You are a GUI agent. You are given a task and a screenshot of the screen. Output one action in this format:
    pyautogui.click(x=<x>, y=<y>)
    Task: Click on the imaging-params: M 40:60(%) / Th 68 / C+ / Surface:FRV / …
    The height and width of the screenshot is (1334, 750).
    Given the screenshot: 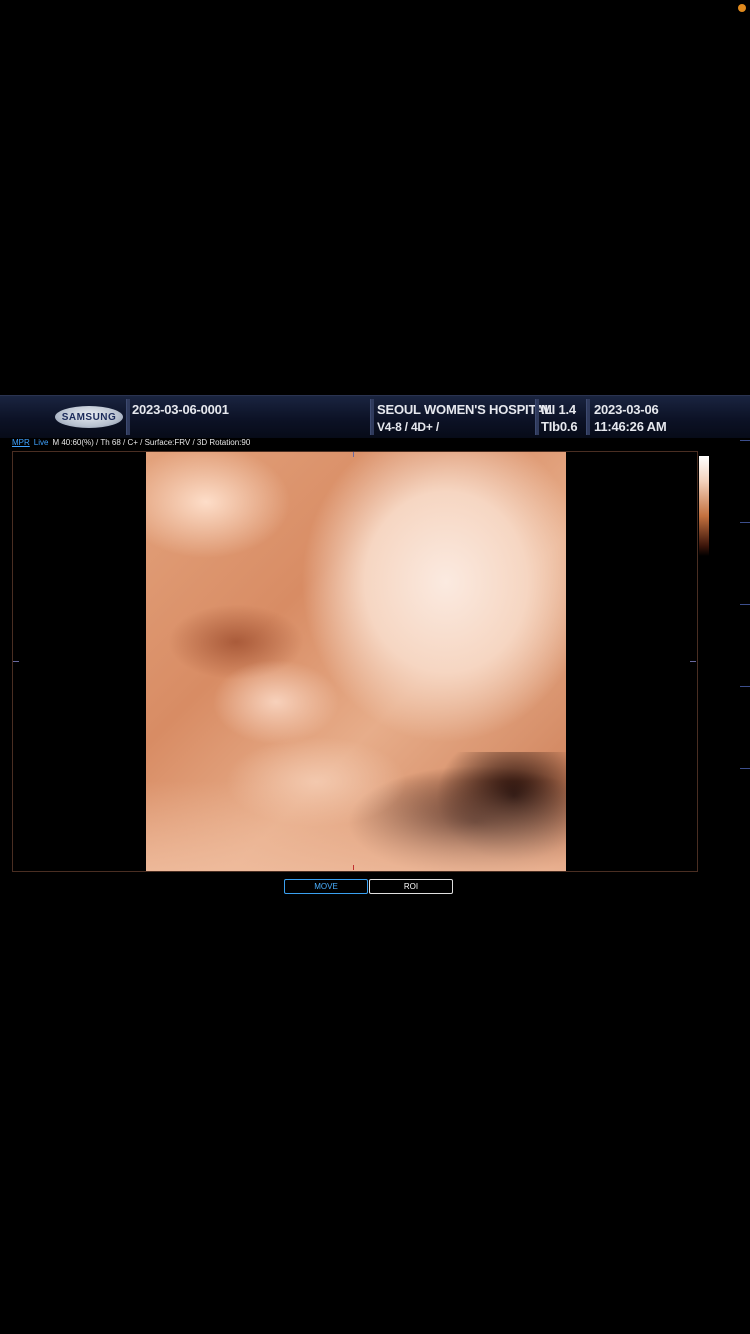 What is the action you would take?
    pyautogui.click(x=151, y=442)
    